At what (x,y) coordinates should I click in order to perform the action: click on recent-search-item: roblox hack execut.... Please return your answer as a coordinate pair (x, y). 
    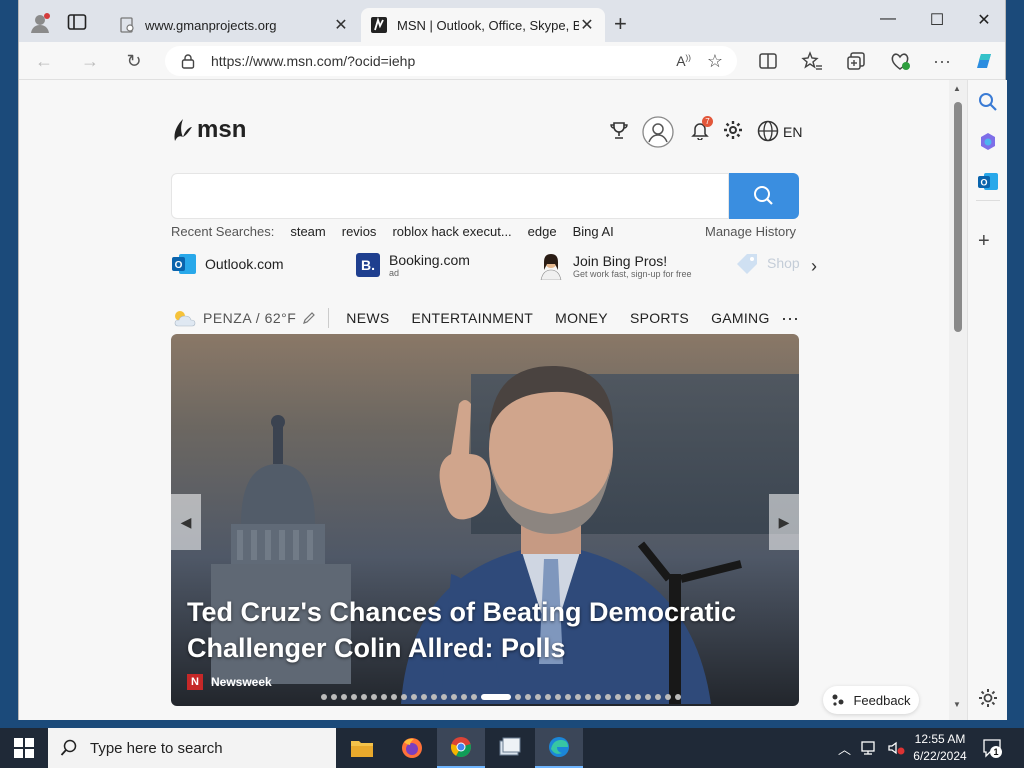
    Looking at the image, I should click on (451, 231).